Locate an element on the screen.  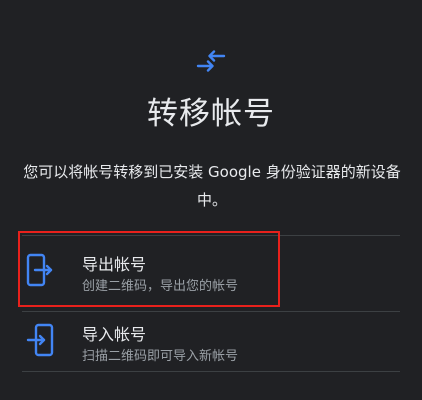
import-option-subtitle: 扫描二维码即可导入新帐号 is located at coordinates (160, 356).